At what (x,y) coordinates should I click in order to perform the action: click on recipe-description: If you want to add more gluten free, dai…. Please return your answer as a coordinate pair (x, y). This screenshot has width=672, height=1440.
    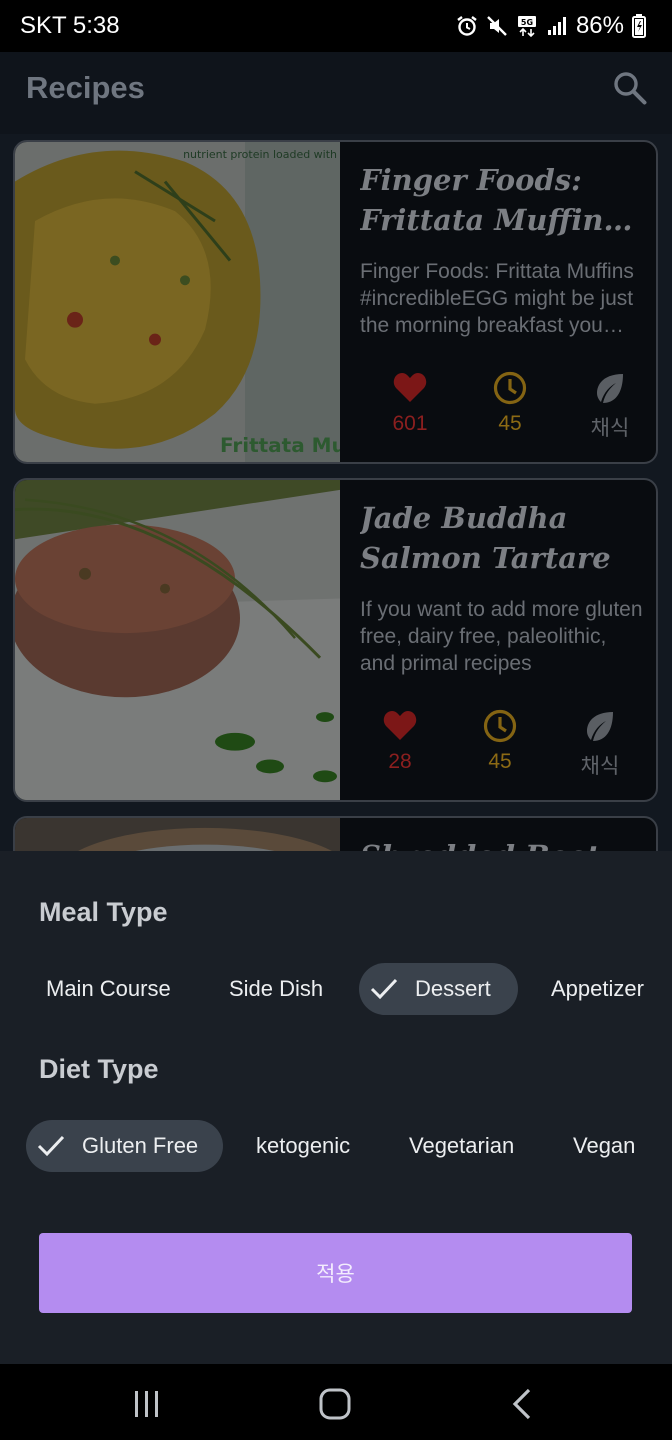
    Looking at the image, I should click on (501, 636).